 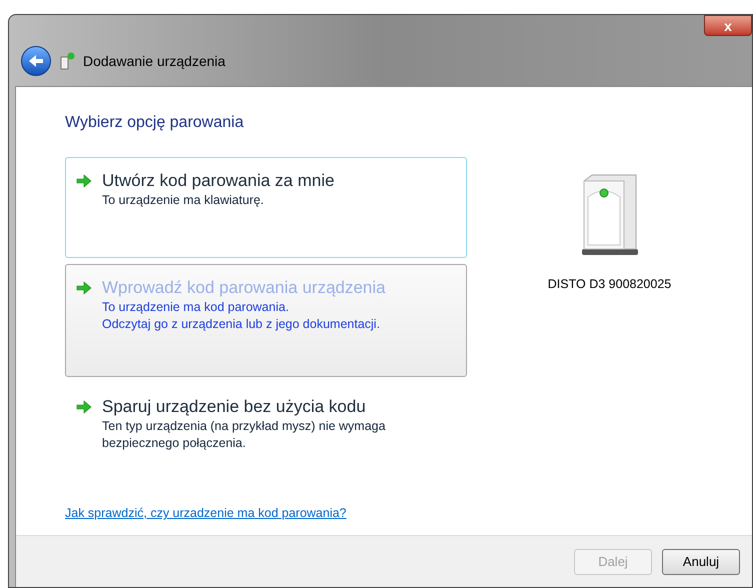 I want to click on pairing-option: Utwórz kod parowania za mnie To urządzenie ma klawiaturę., so click(x=266, y=207).